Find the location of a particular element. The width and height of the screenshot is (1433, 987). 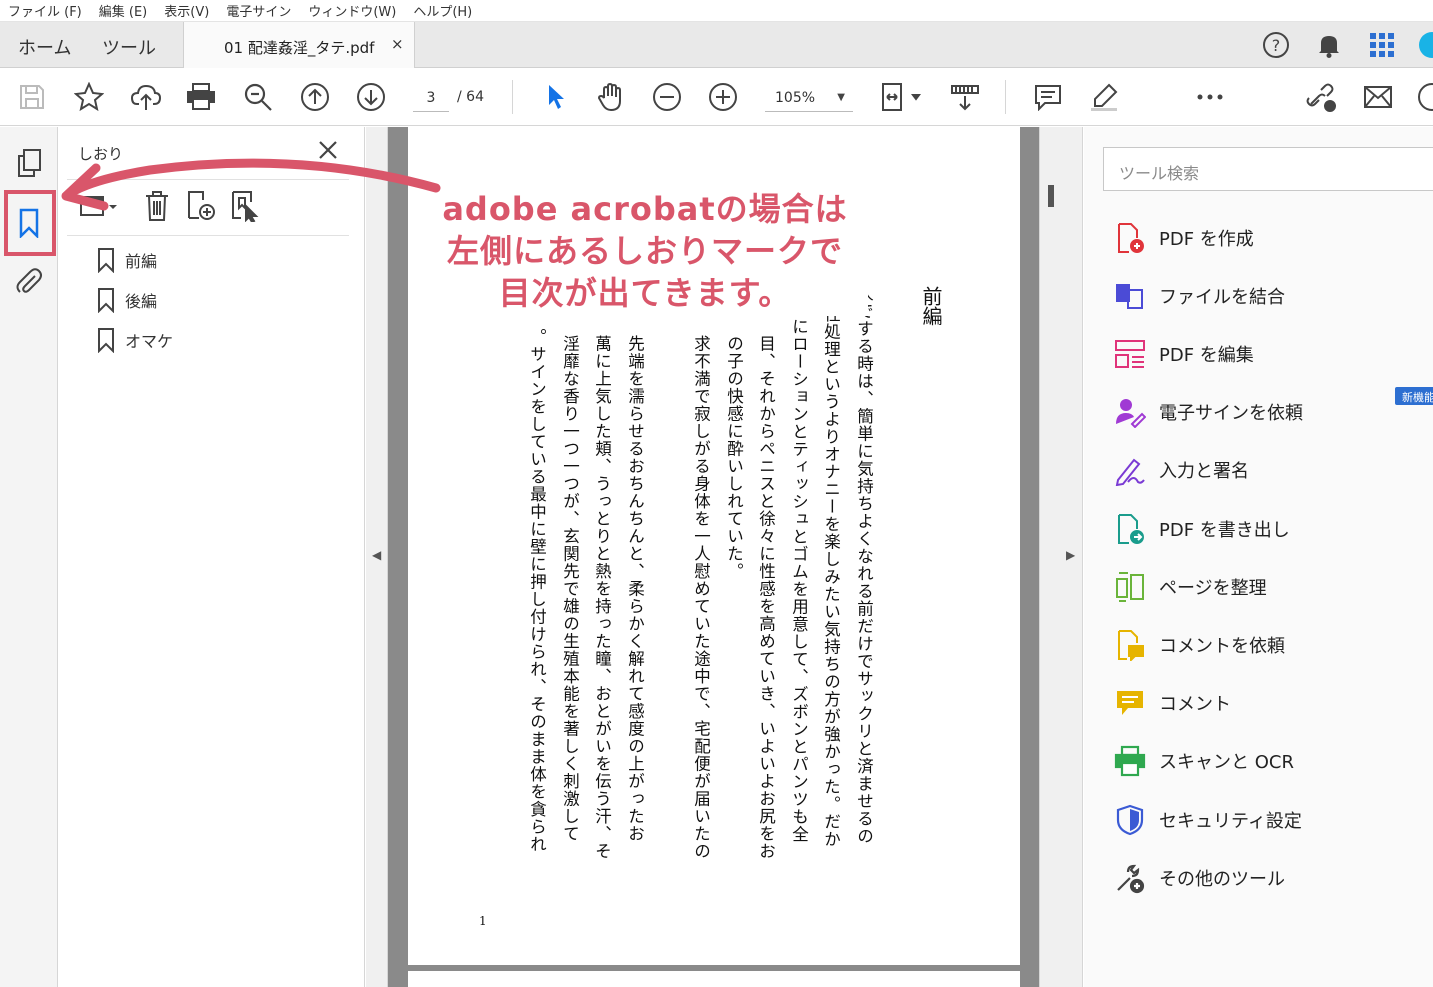

tool-organize-pages: ページを整理 is located at coordinates (1263, 587).